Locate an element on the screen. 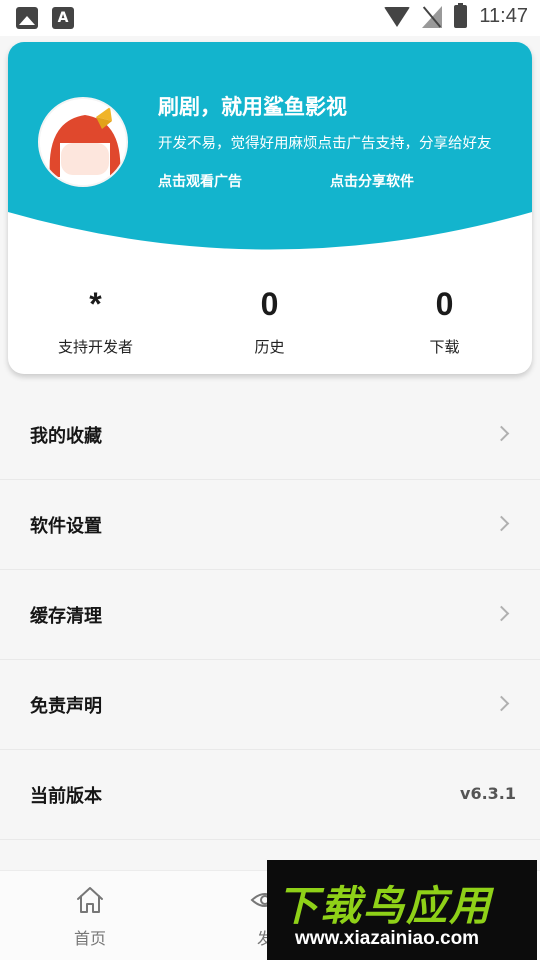 This screenshot has height=960, width=540. stat-label: 下载 is located at coordinates (444, 347).